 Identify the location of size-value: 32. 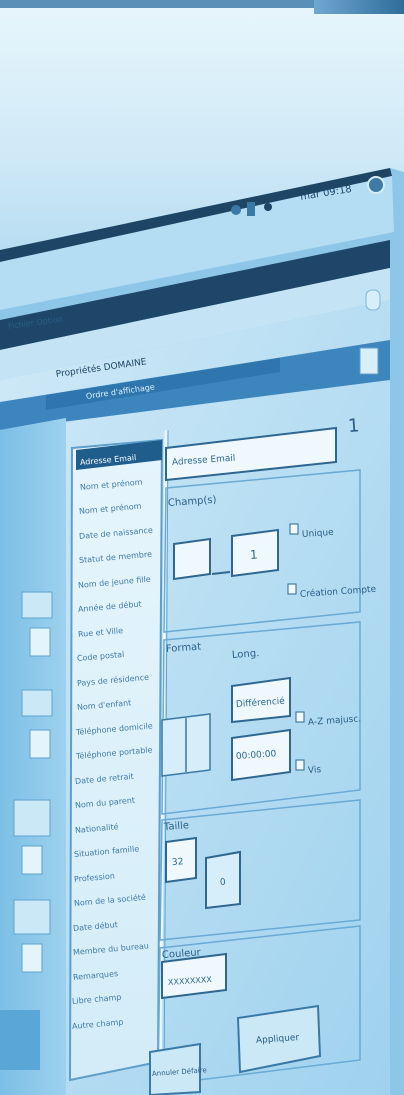
(178, 862).